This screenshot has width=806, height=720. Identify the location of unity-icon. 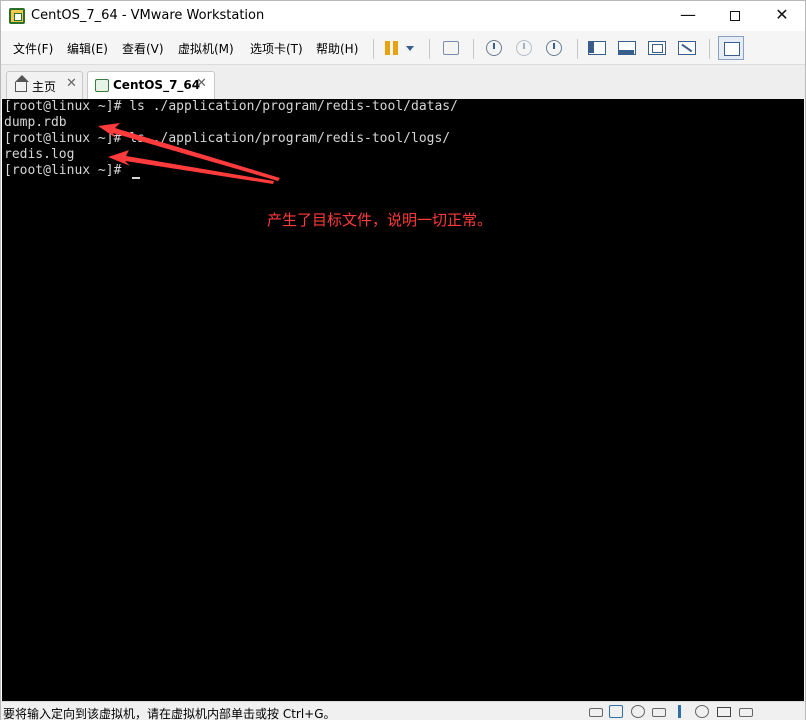
(687, 48).